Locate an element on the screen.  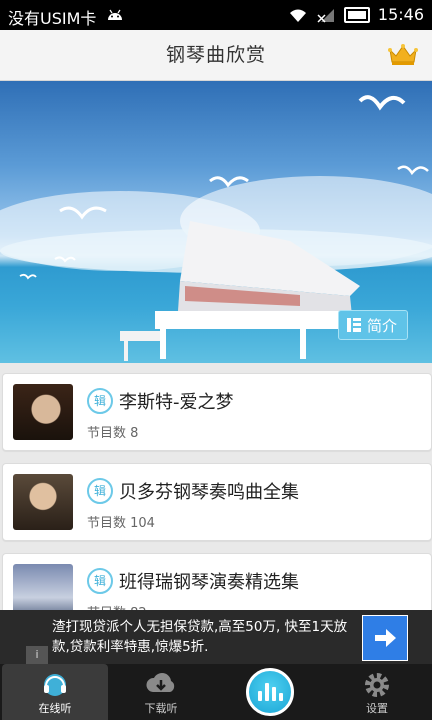
player-button is located at coordinates (270, 692).